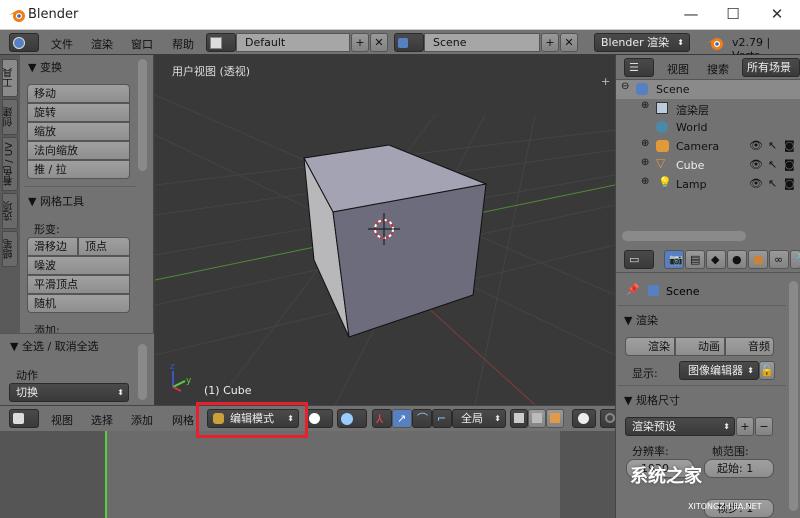 The width and height of the screenshot is (800, 518). What do you see at coordinates (691, 14) in the screenshot?
I see `minimize-button: —` at bounding box center [691, 14].